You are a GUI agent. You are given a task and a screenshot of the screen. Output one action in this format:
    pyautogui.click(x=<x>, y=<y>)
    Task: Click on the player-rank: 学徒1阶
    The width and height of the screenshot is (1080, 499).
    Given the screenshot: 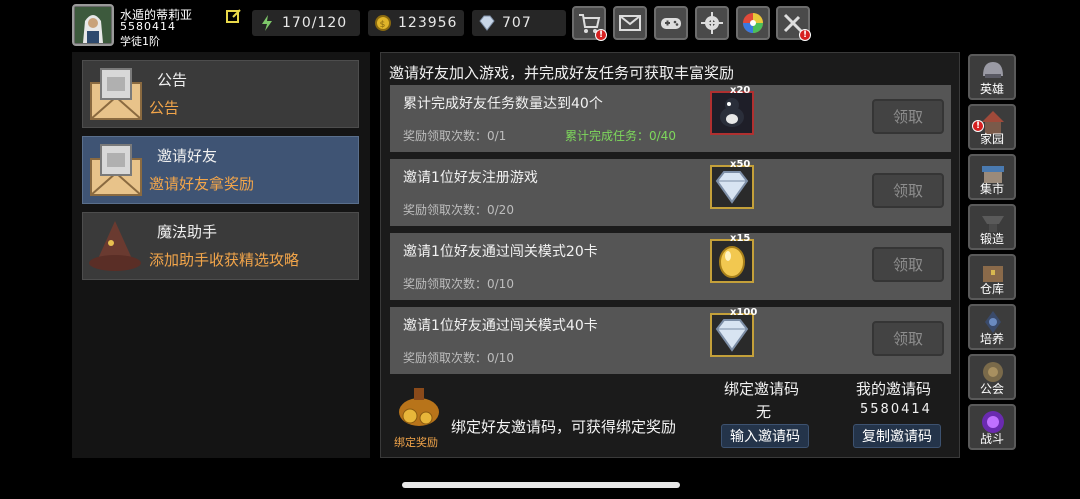 What is the action you would take?
    pyautogui.click(x=140, y=41)
    